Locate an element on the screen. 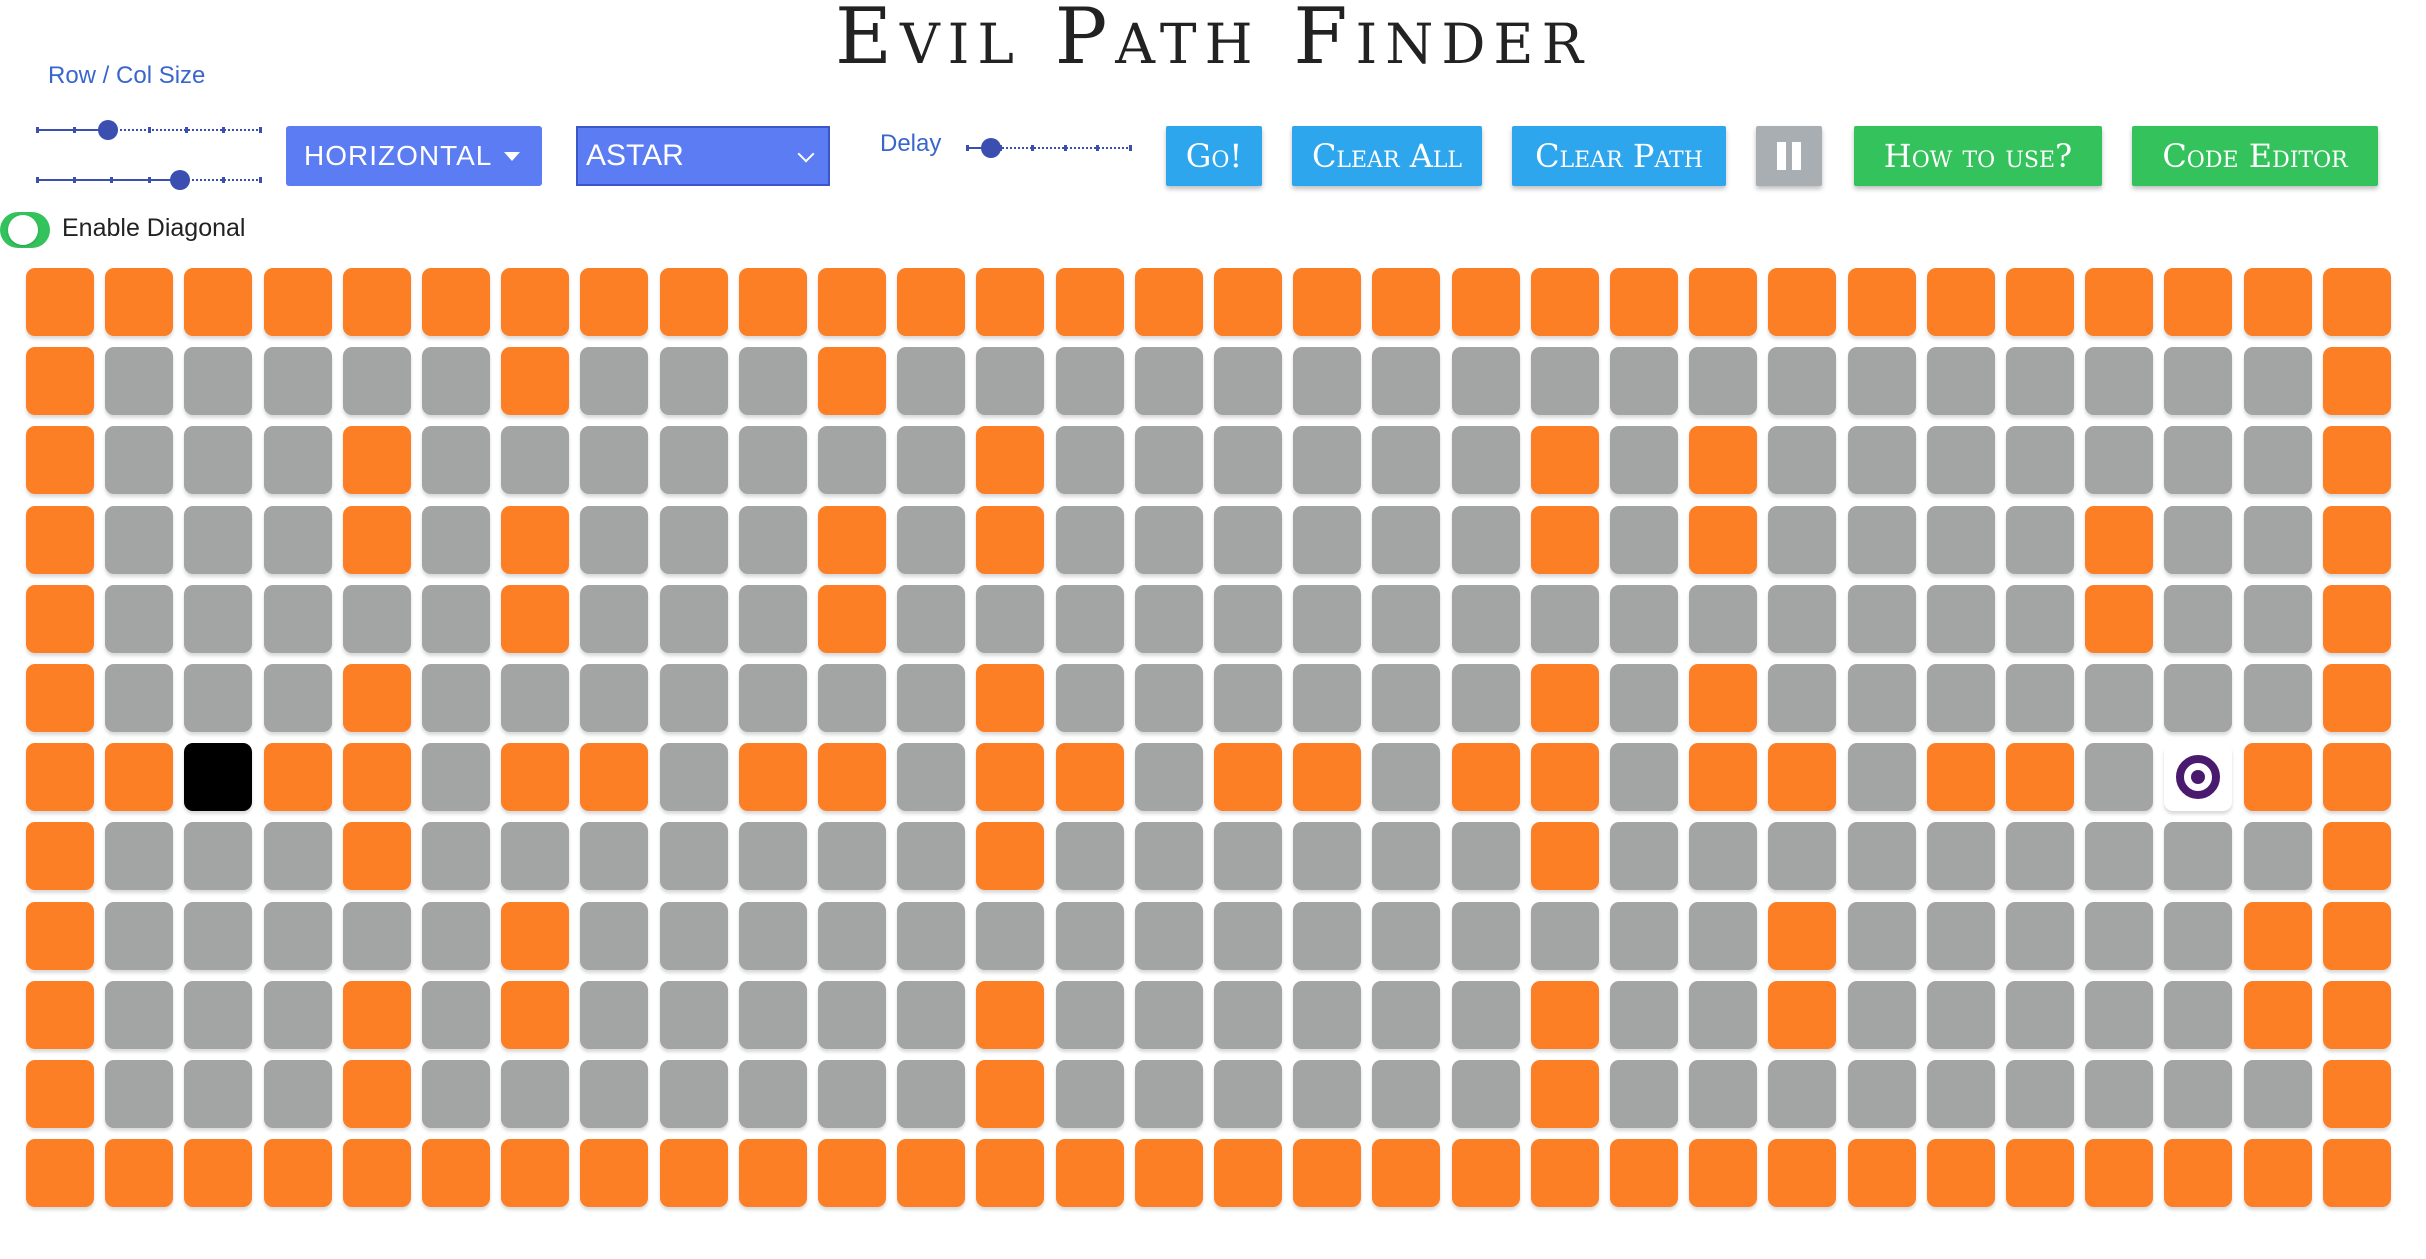 This screenshot has width=2426, height=1259. col-size-slider is located at coordinates (149, 180).